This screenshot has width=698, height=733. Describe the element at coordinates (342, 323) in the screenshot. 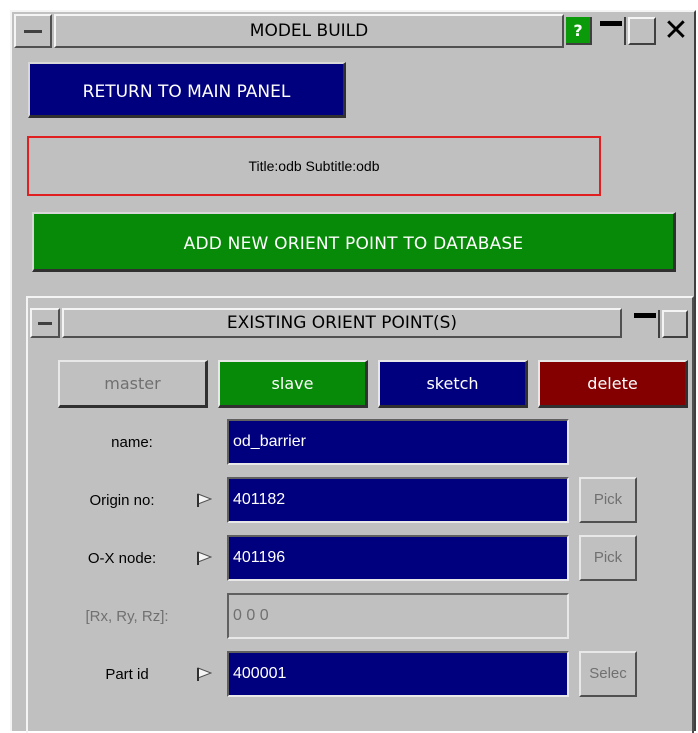

I see `panel-title: EXISTING ORIENT POINT(S)` at that location.